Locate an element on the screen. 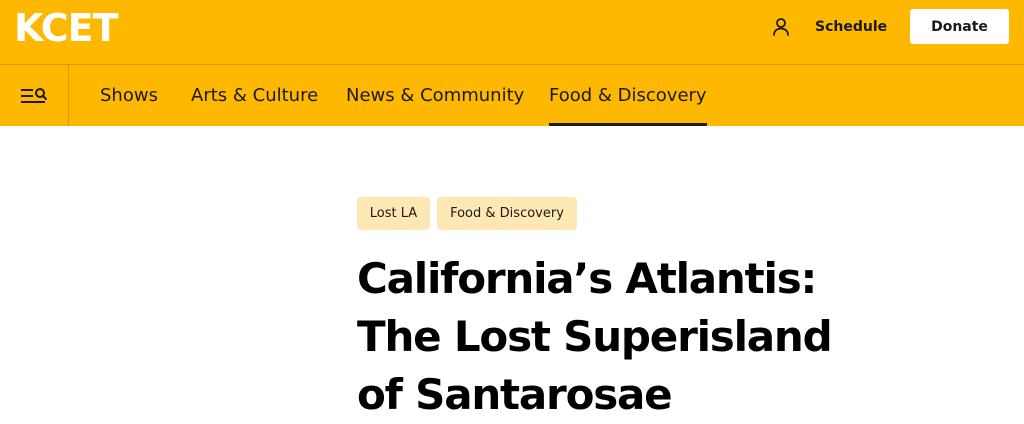 This screenshot has height=424, width=1024. title-line: The Lost Superisland is located at coordinates (595, 336).